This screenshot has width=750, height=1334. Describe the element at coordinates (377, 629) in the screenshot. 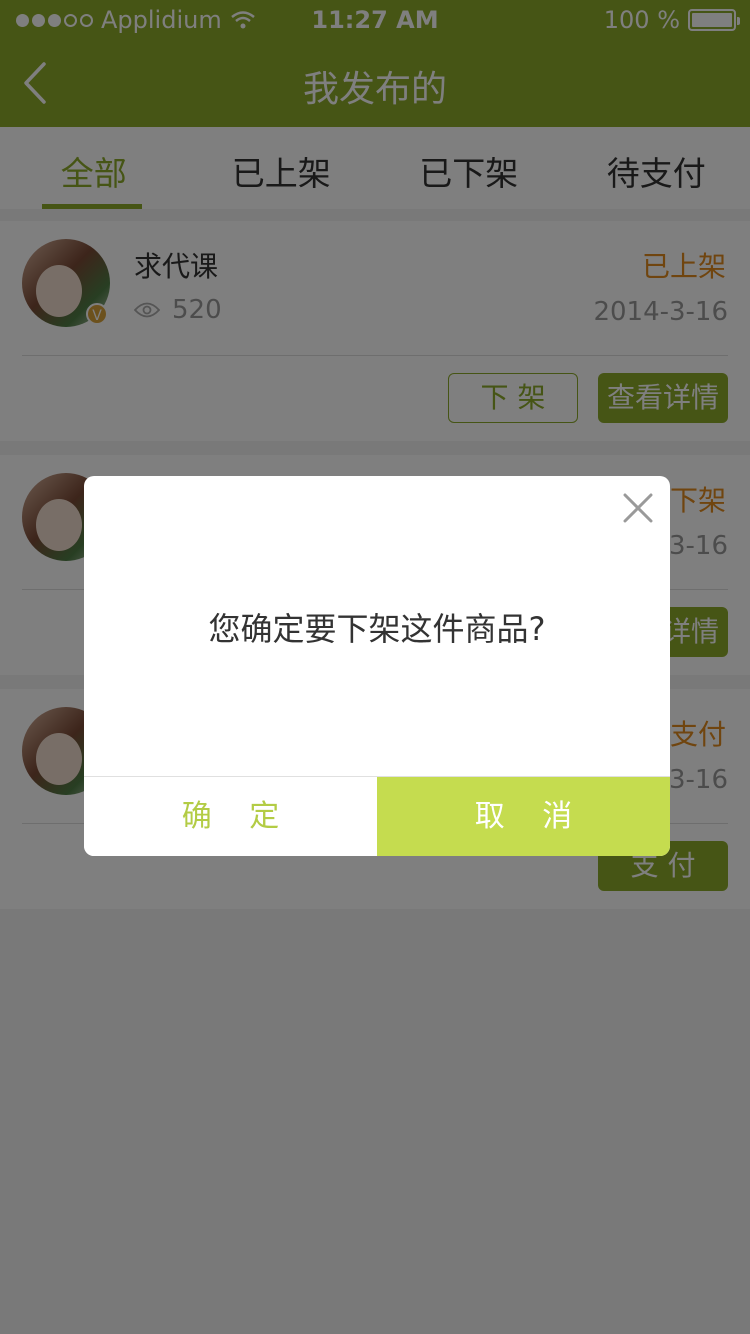

I see `dialog-message: 您确定要下架这件商品?` at that location.